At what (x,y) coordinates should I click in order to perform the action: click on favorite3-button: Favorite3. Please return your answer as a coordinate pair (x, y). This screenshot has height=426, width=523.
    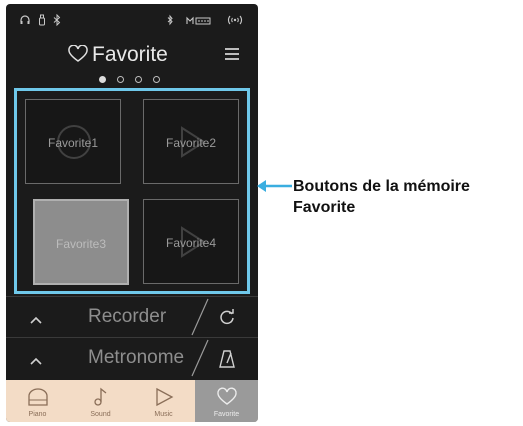
    Looking at the image, I should click on (81, 242).